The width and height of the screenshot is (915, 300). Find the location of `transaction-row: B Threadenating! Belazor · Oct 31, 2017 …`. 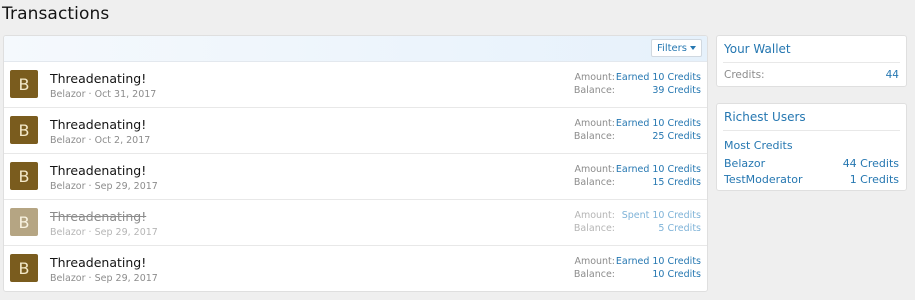

transaction-row: B Threadenating! Belazor · Oct 31, 2017 … is located at coordinates (355, 85).